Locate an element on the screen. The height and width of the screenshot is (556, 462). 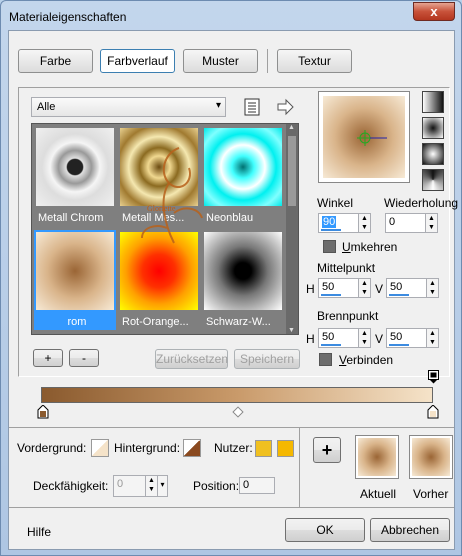
tab-textur: Textur is located at coordinates (314, 61).